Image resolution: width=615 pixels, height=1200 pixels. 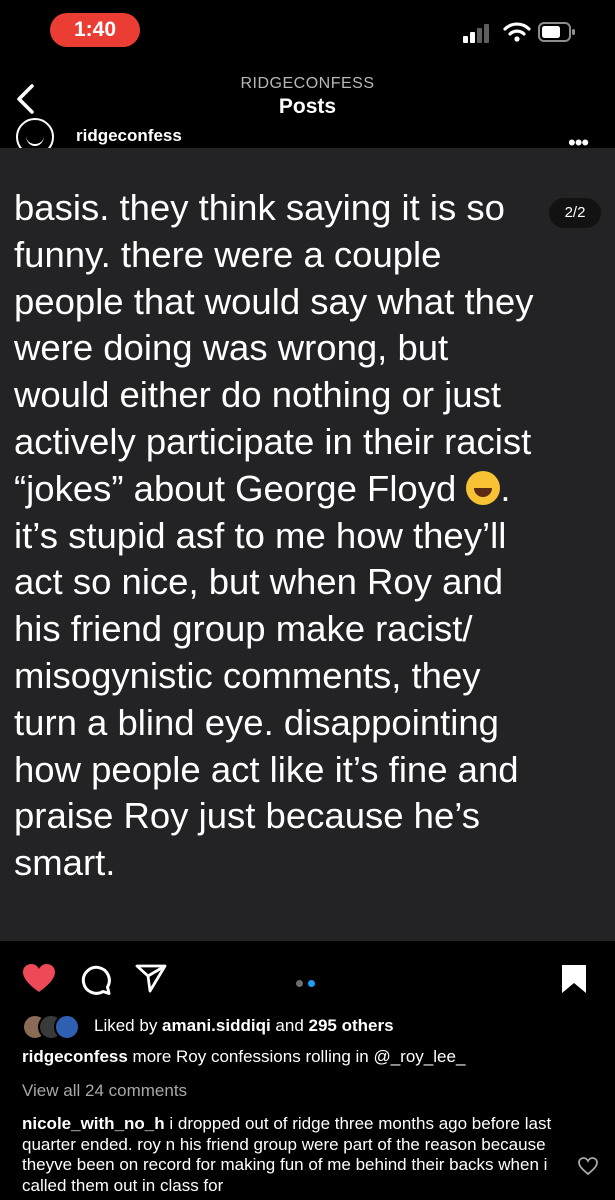 I want to click on view-all-comments-link: View all 24 comments, so click(x=104, y=1091).